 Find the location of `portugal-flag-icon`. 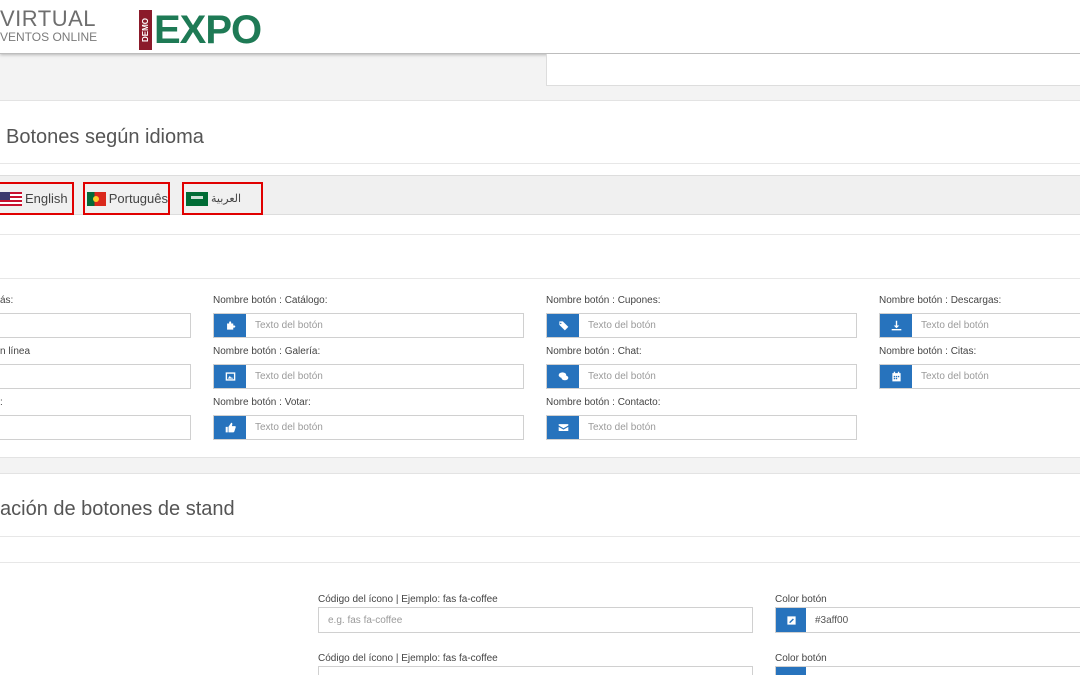

portugal-flag-icon is located at coordinates (96, 198).